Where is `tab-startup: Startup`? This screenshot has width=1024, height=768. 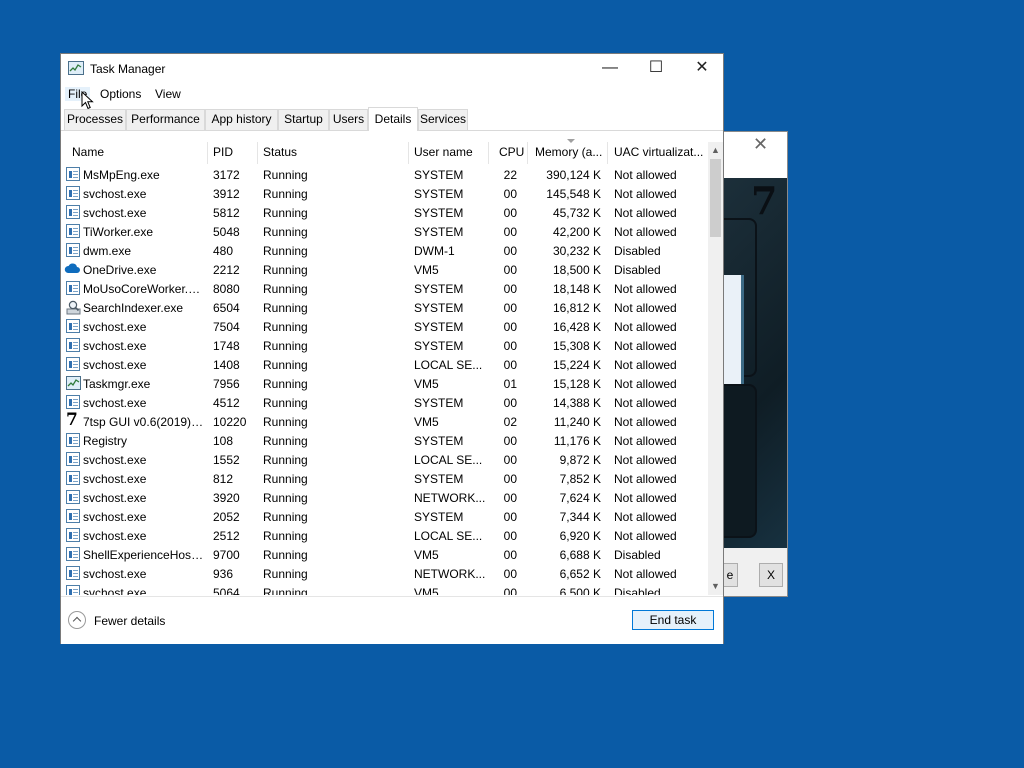 tab-startup: Startup is located at coordinates (303, 119).